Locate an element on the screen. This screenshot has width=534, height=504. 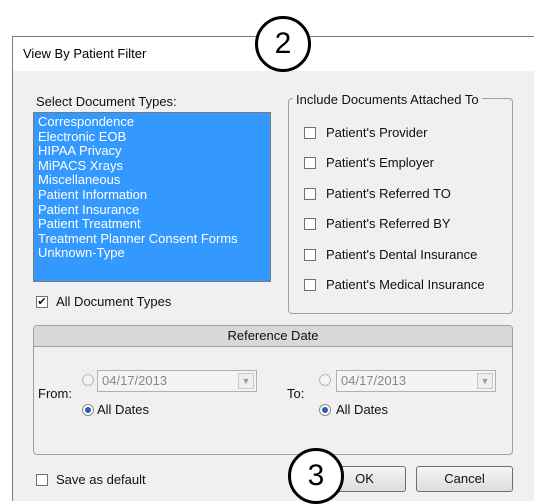
list-item: Treatment Planner Consent Forms is located at coordinates (152, 239).